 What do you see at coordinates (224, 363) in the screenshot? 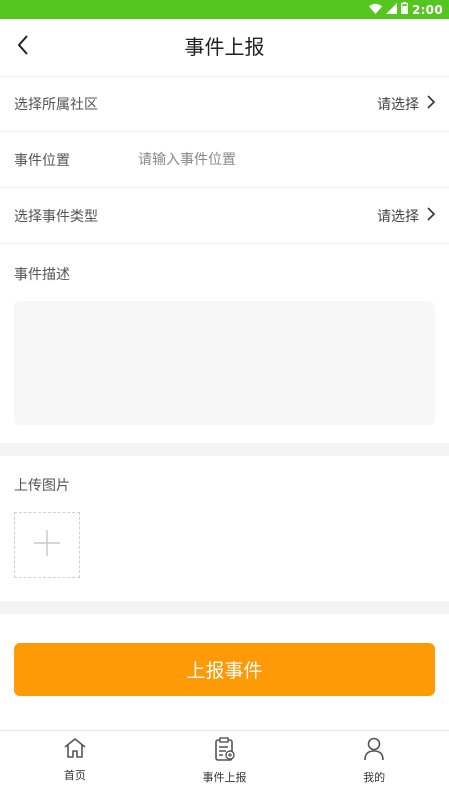
I see `description-textarea` at bounding box center [224, 363].